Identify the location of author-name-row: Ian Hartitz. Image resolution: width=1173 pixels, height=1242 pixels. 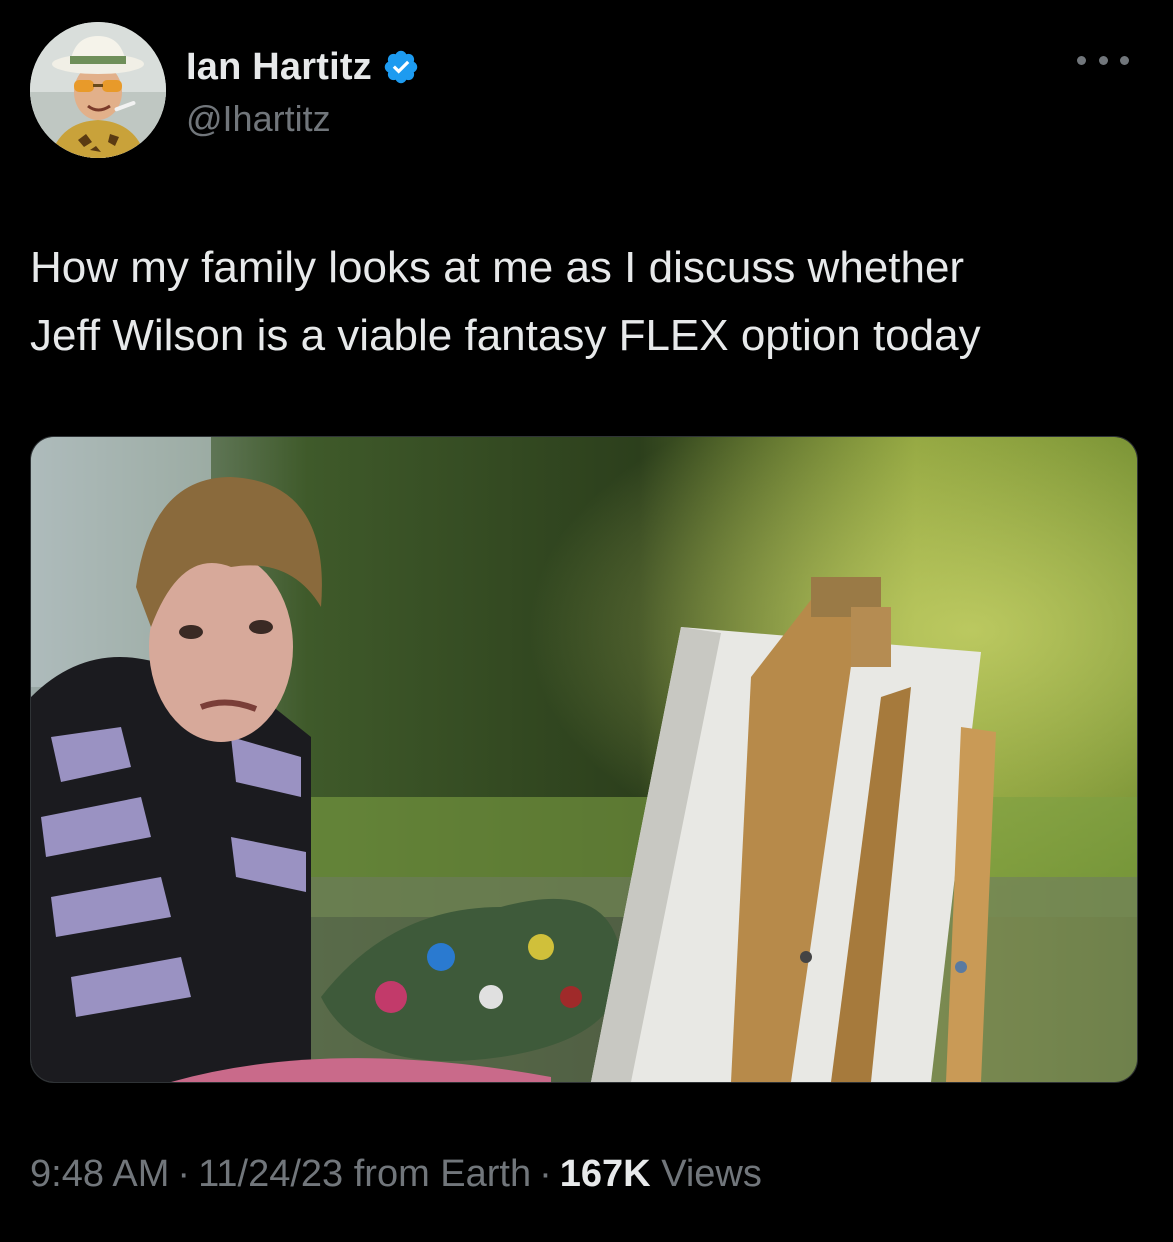
(303, 67).